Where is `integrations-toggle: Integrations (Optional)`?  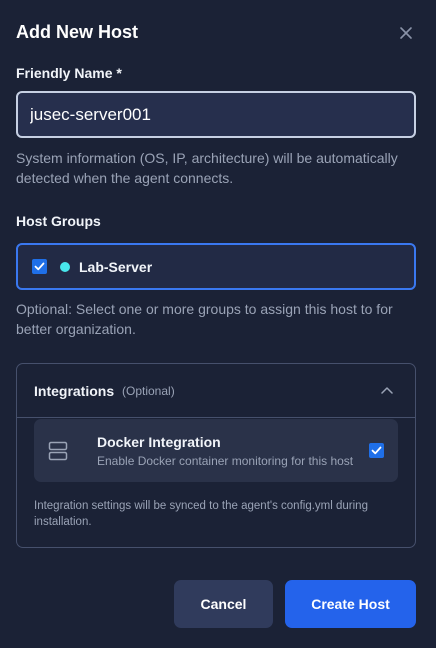
integrations-toggle: Integrations (Optional) is located at coordinates (216, 391).